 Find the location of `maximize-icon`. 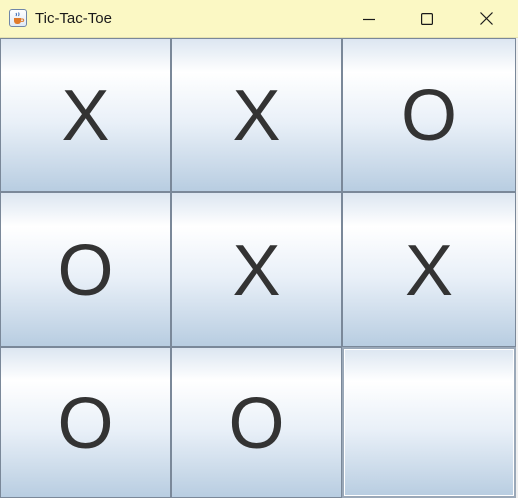

maximize-icon is located at coordinates (427, 18).